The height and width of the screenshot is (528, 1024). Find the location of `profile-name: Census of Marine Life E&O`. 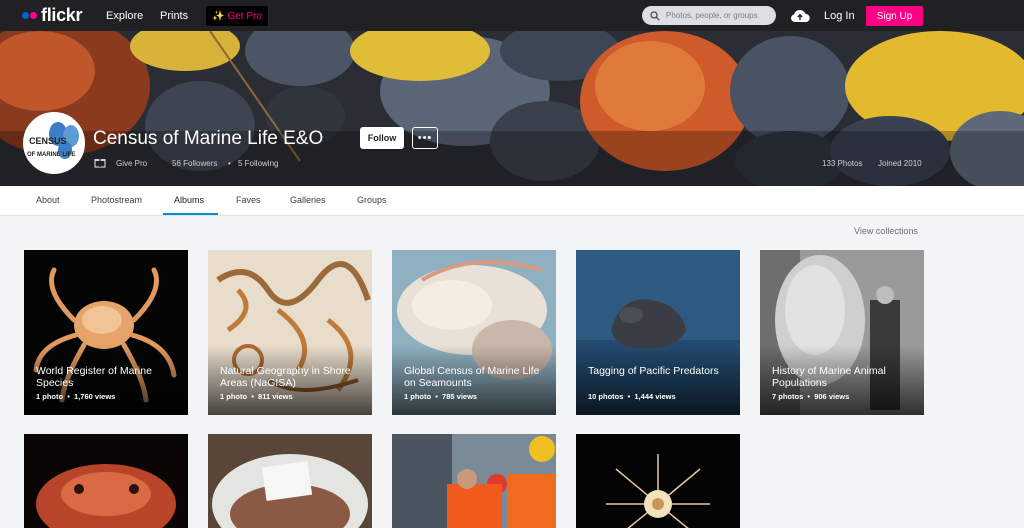

profile-name: Census of Marine Life E&O is located at coordinates (208, 138).